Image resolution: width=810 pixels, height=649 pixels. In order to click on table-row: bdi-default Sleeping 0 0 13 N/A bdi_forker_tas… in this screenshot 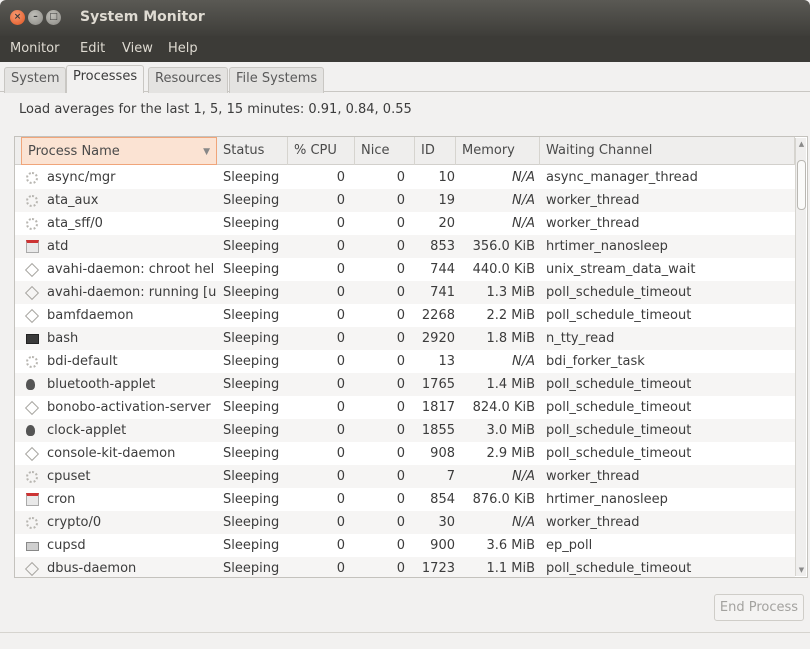, I will do `click(405, 361)`.